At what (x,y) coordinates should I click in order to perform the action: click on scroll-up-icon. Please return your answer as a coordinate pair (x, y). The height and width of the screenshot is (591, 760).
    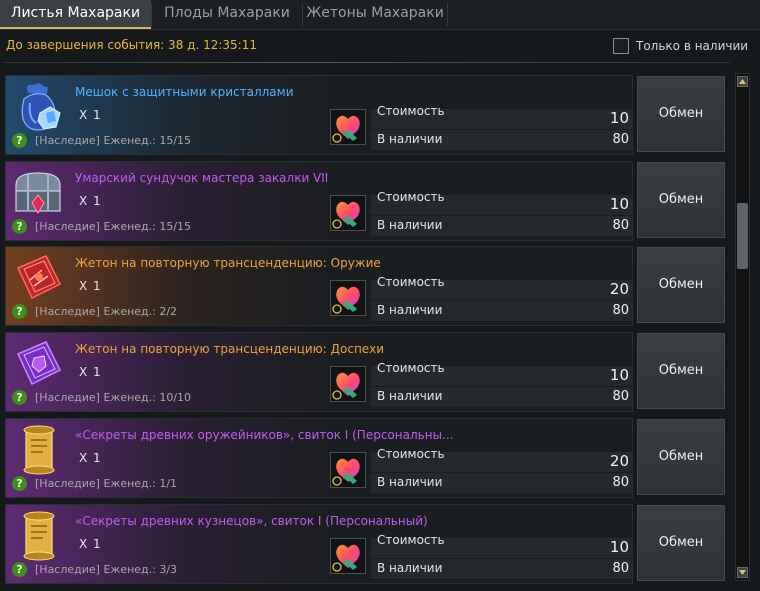
    Looking at the image, I should click on (742, 81).